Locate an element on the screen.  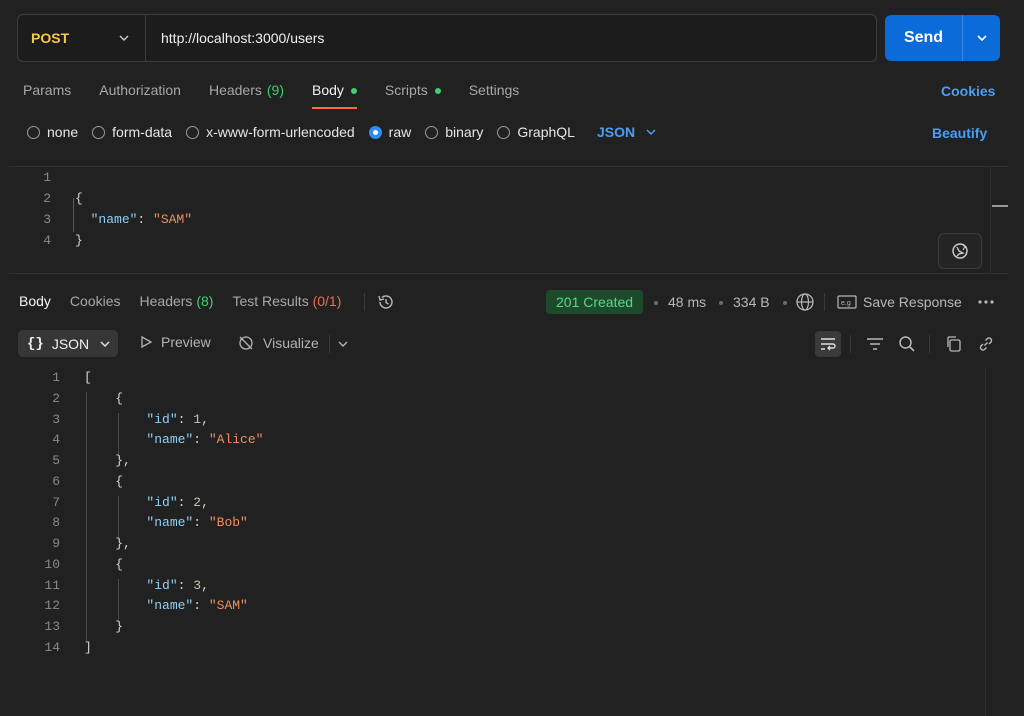
radio-none: none is located at coordinates (52, 132).